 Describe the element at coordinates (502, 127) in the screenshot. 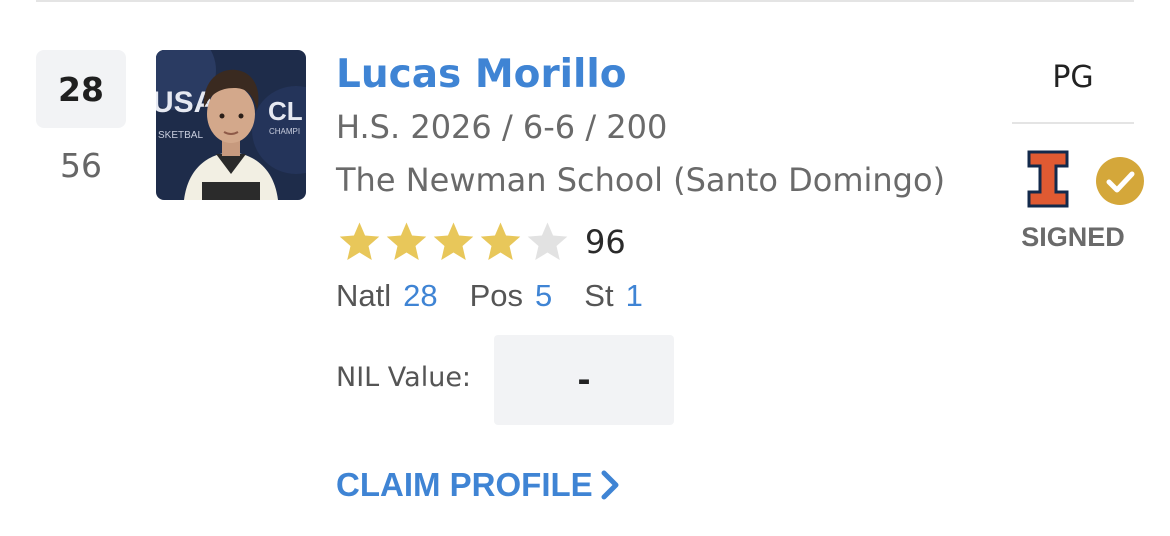

I see `player-class-height-weight: H.S. 2026 / 6-6 / 200` at that location.